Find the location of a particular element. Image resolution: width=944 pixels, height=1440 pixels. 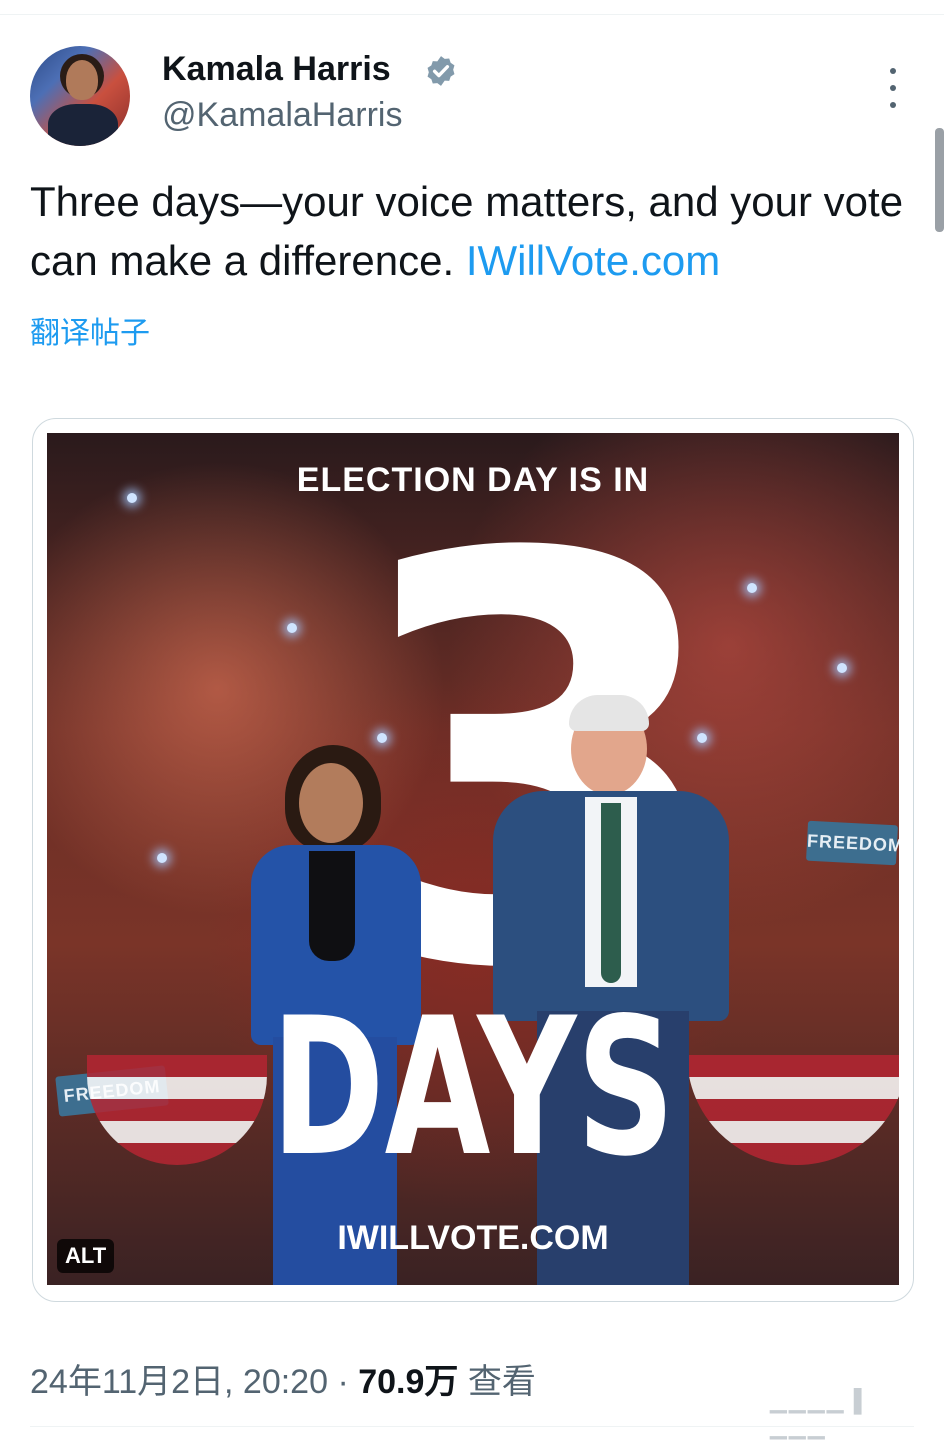

author-handle: @KamalaHarris is located at coordinates (282, 115).